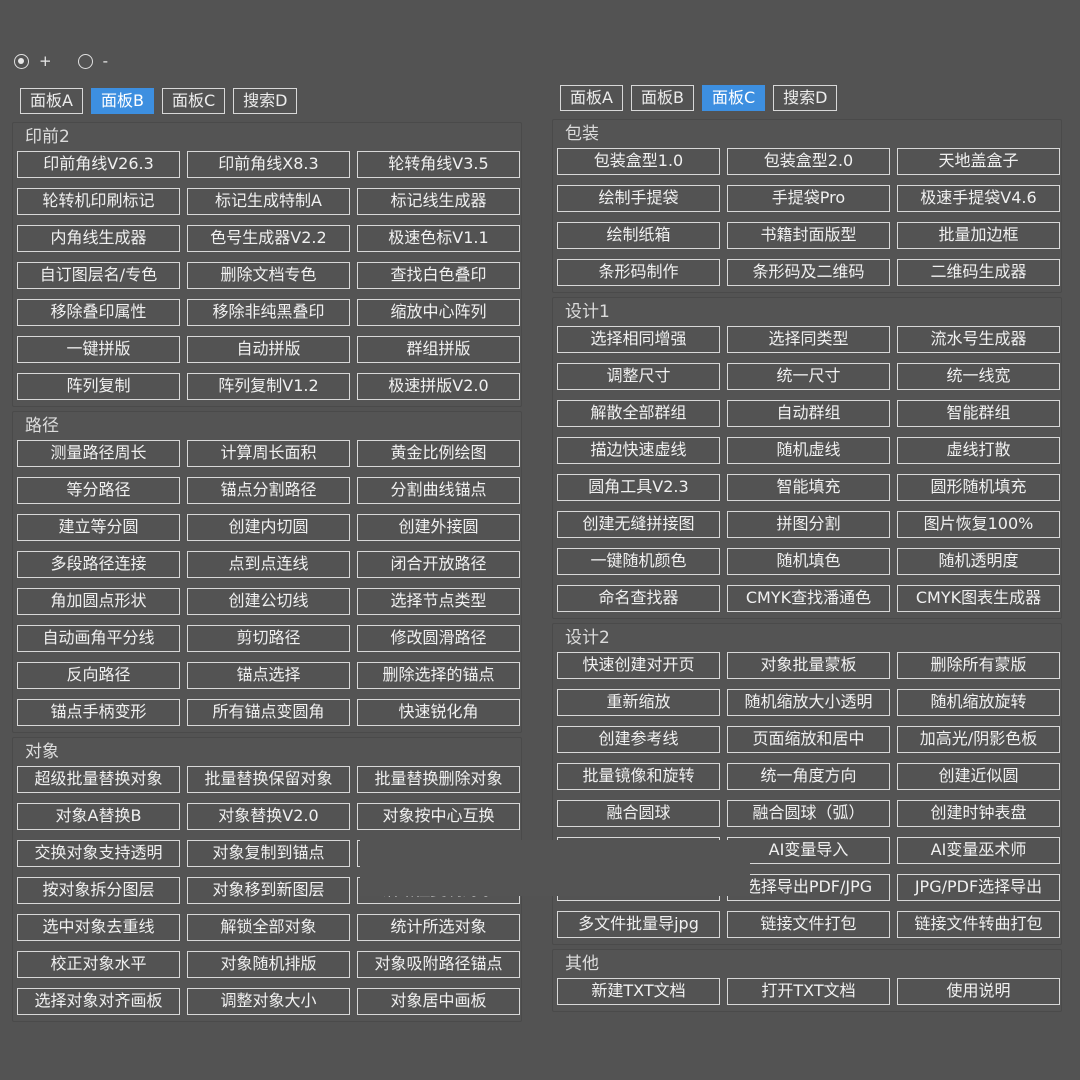  What do you see at coordinates (638, 665) in the screenshot?
I see `tool-button: 快速创建对开页` at bounding box center [638, 665].